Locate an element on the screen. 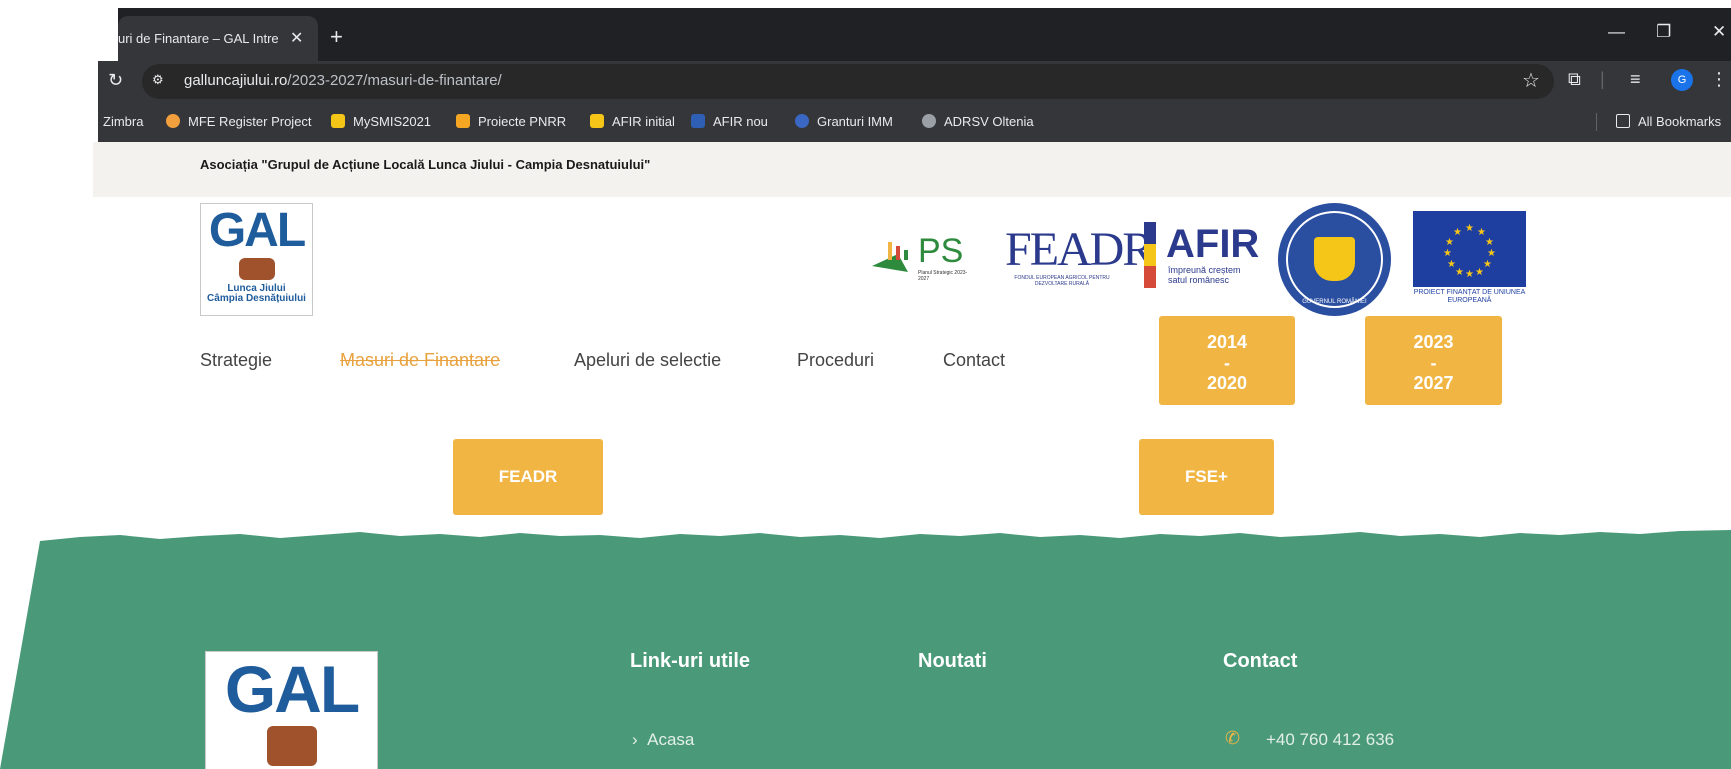 This screenshot has width=1731, height=769. afir-icon is located at coordinates (597, 121).